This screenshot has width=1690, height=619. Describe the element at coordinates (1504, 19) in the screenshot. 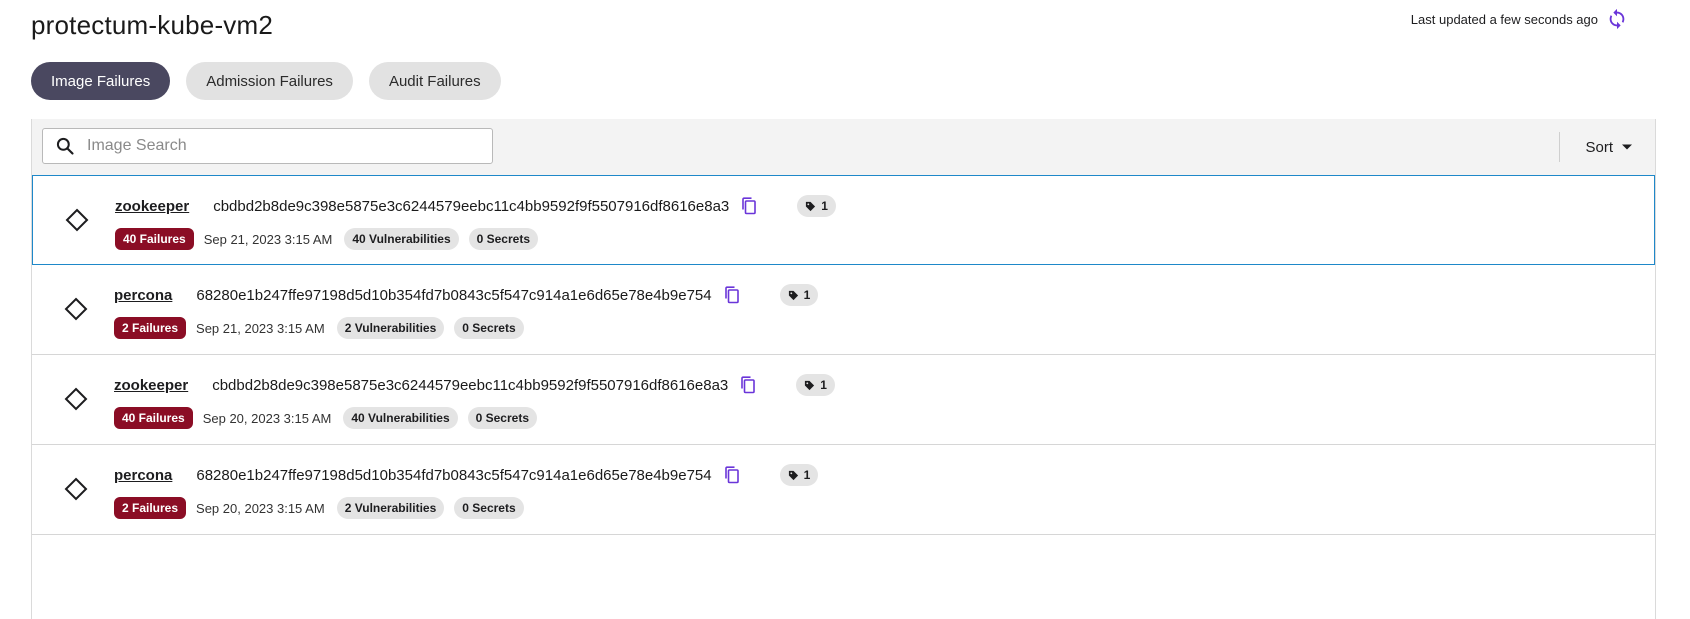

I see `last-updated-text: Last updated a few seconds ago` at that location.